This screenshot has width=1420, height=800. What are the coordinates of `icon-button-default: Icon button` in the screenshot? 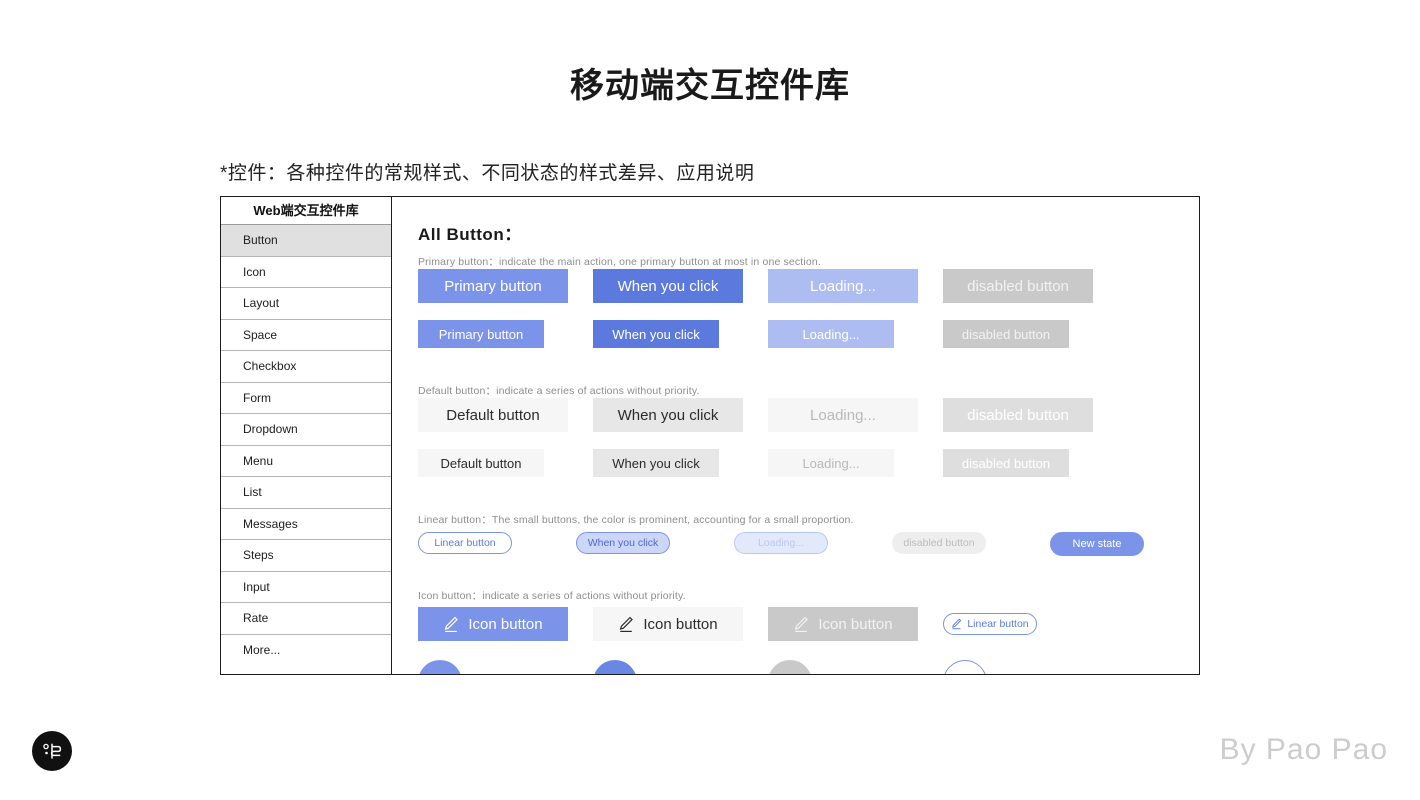 It's located at (668, 624).